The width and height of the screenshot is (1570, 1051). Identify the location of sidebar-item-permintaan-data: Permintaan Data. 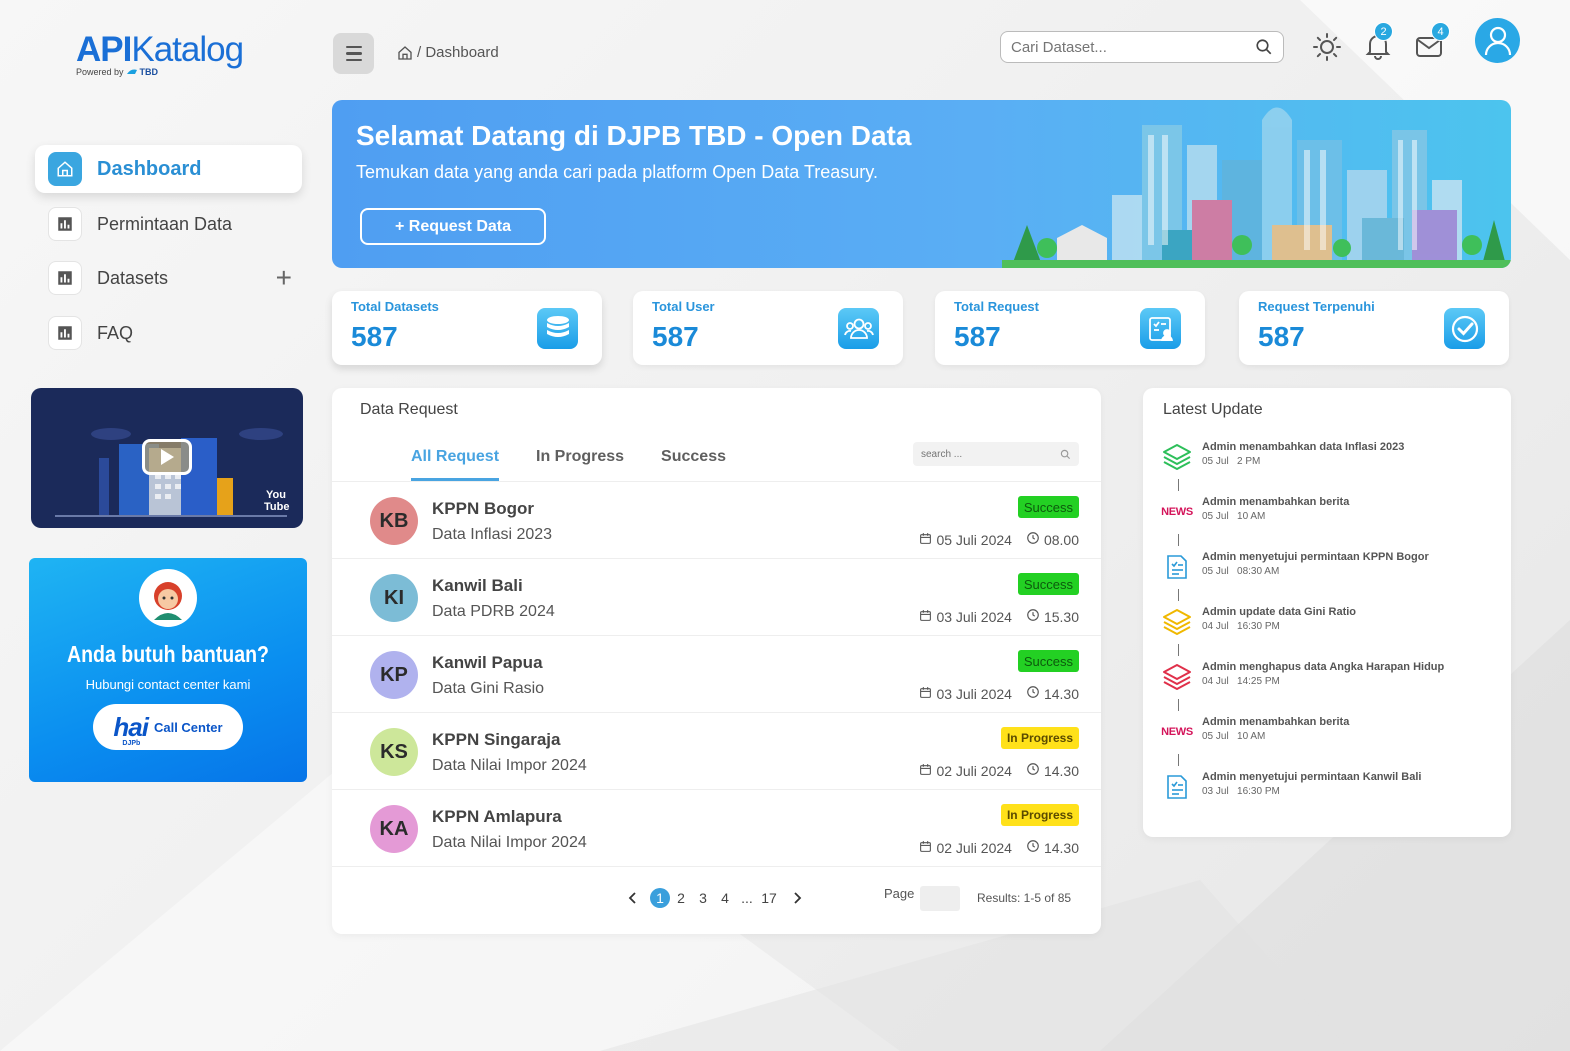
(168, 224).